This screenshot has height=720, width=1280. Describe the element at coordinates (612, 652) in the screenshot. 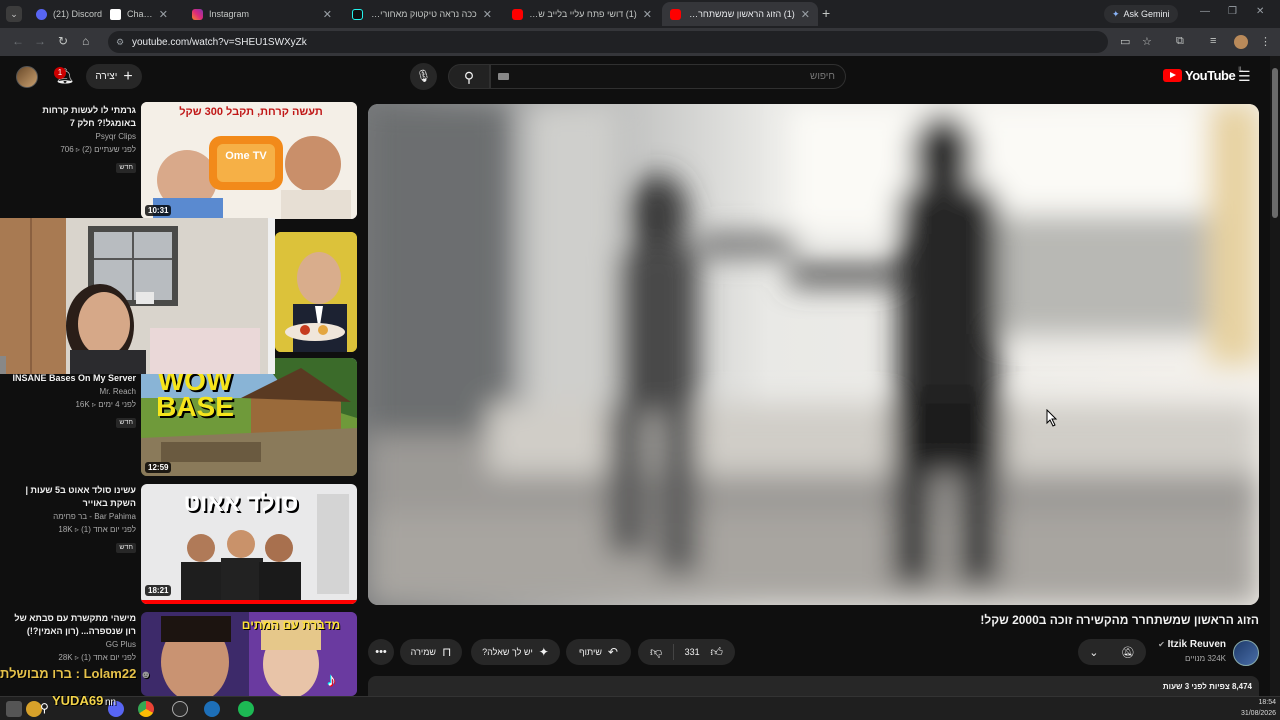

I see `share-icon: ↶` at that location.